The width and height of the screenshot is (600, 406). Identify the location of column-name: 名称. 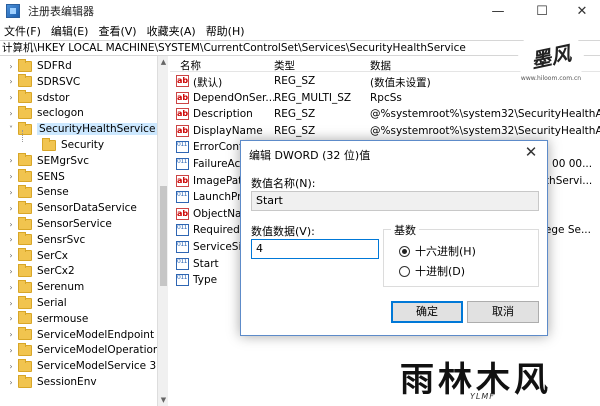
(190, 65).